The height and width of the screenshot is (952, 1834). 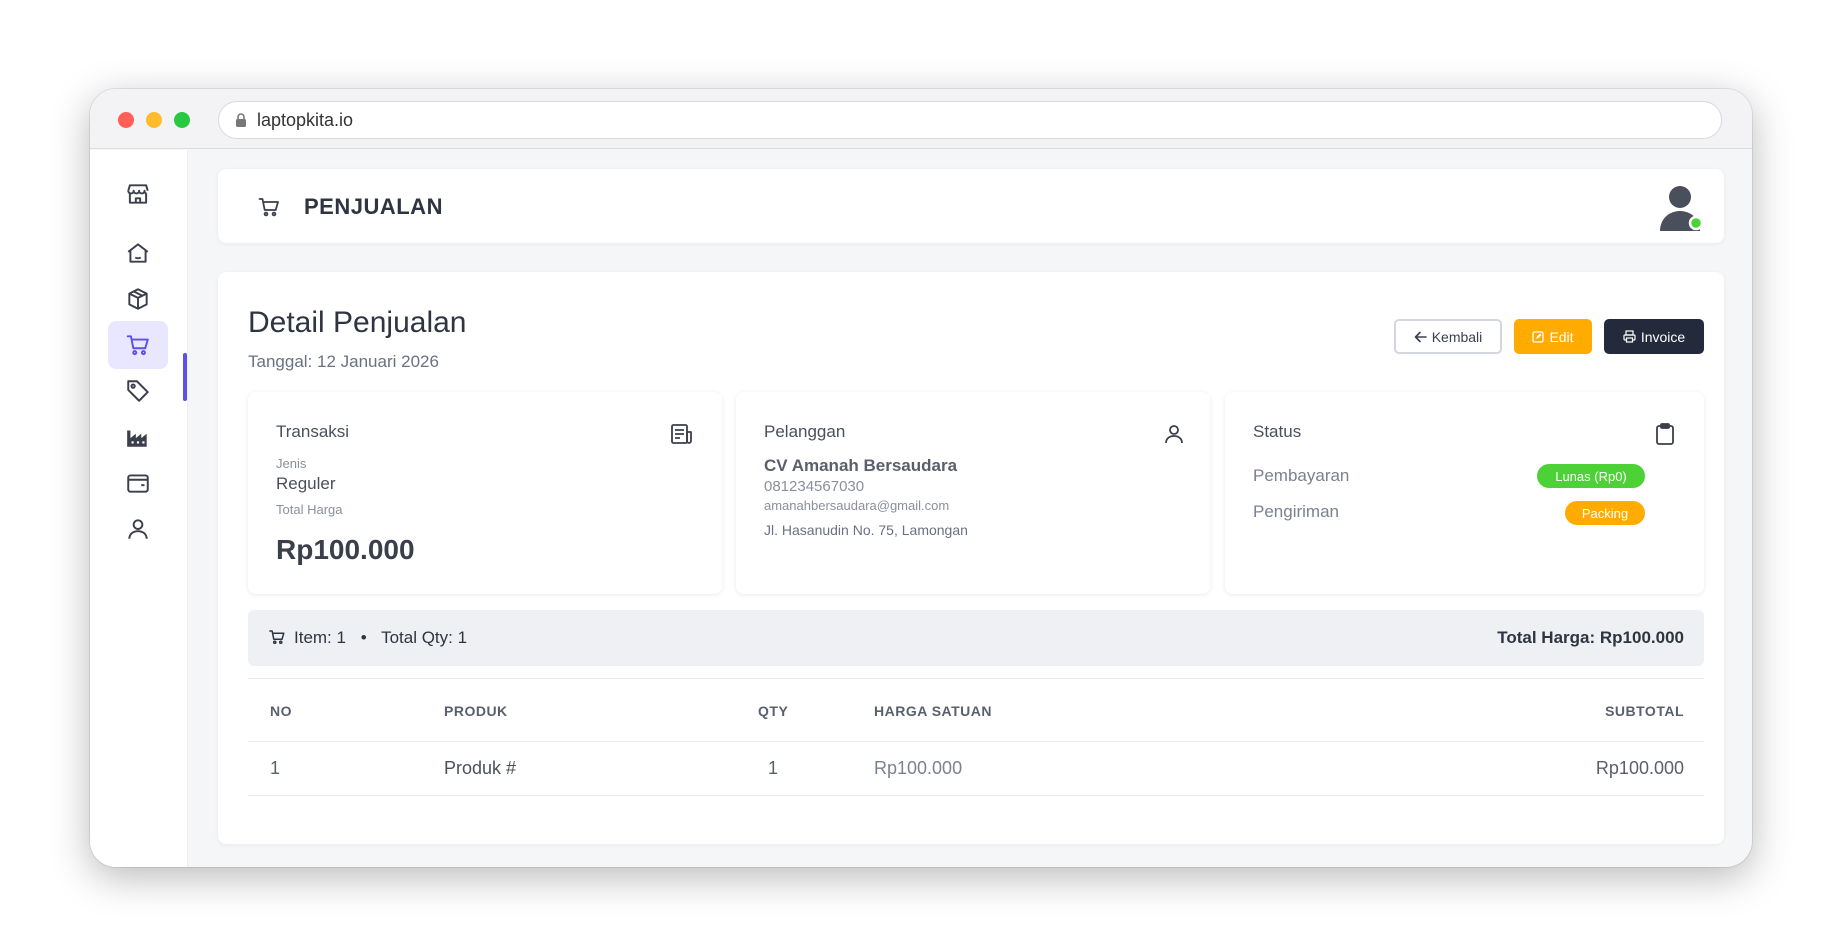 I want to click on shipping-label: Pengiriman, so click(x=1296, y=511).